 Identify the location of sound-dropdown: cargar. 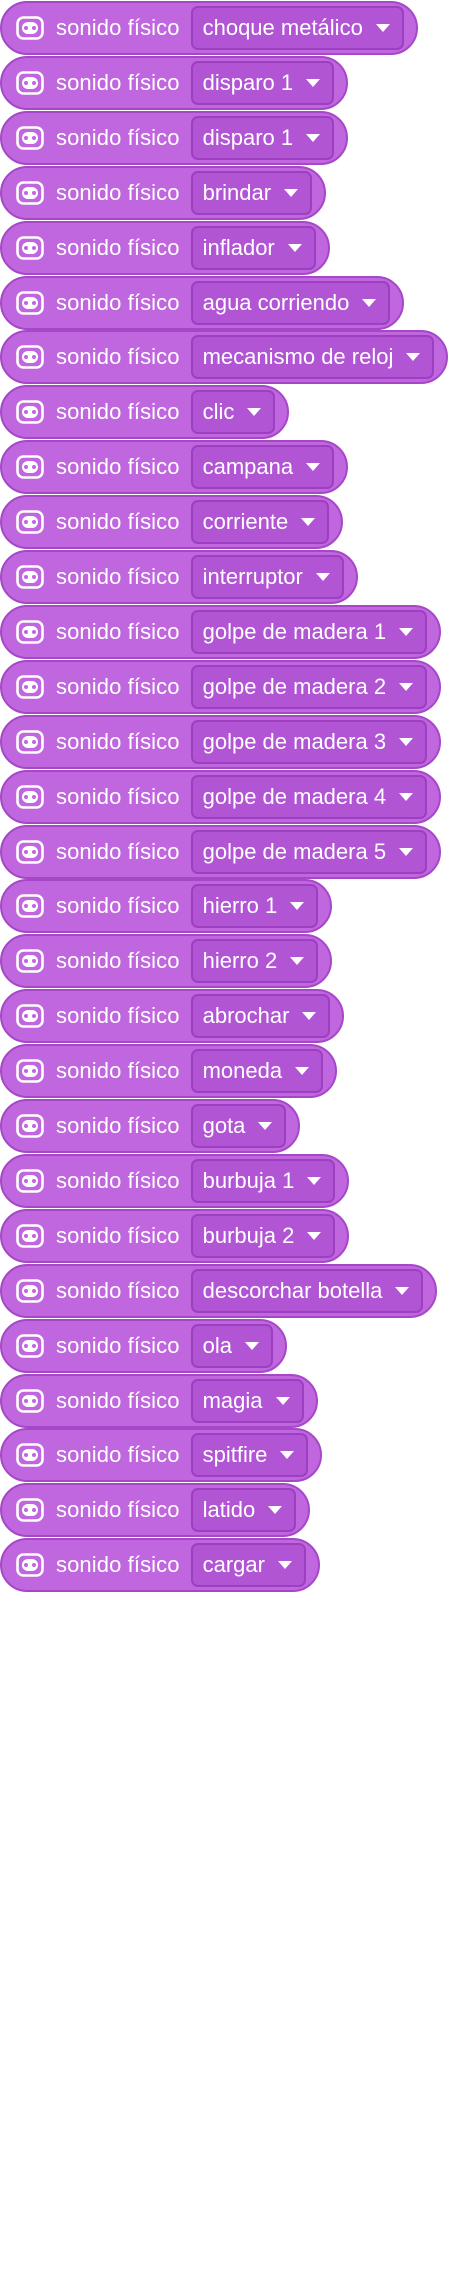
(248, 1565).